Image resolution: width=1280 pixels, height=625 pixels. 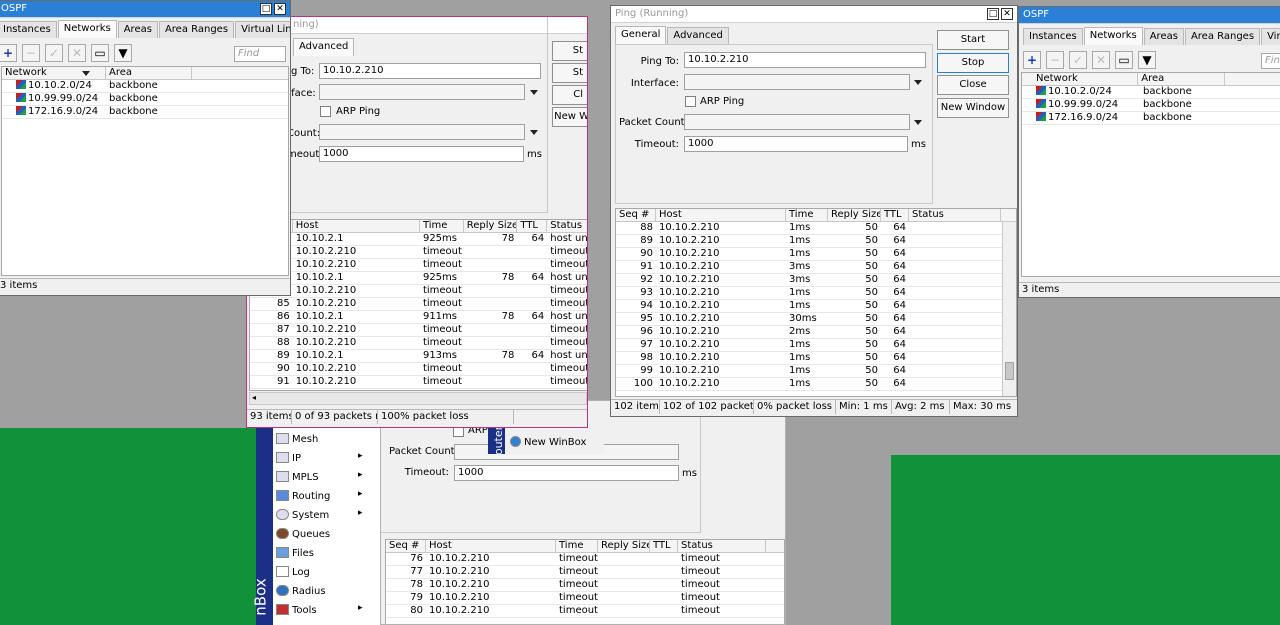 I want to click on new-window-button: New W, so click(x=569, y=117).